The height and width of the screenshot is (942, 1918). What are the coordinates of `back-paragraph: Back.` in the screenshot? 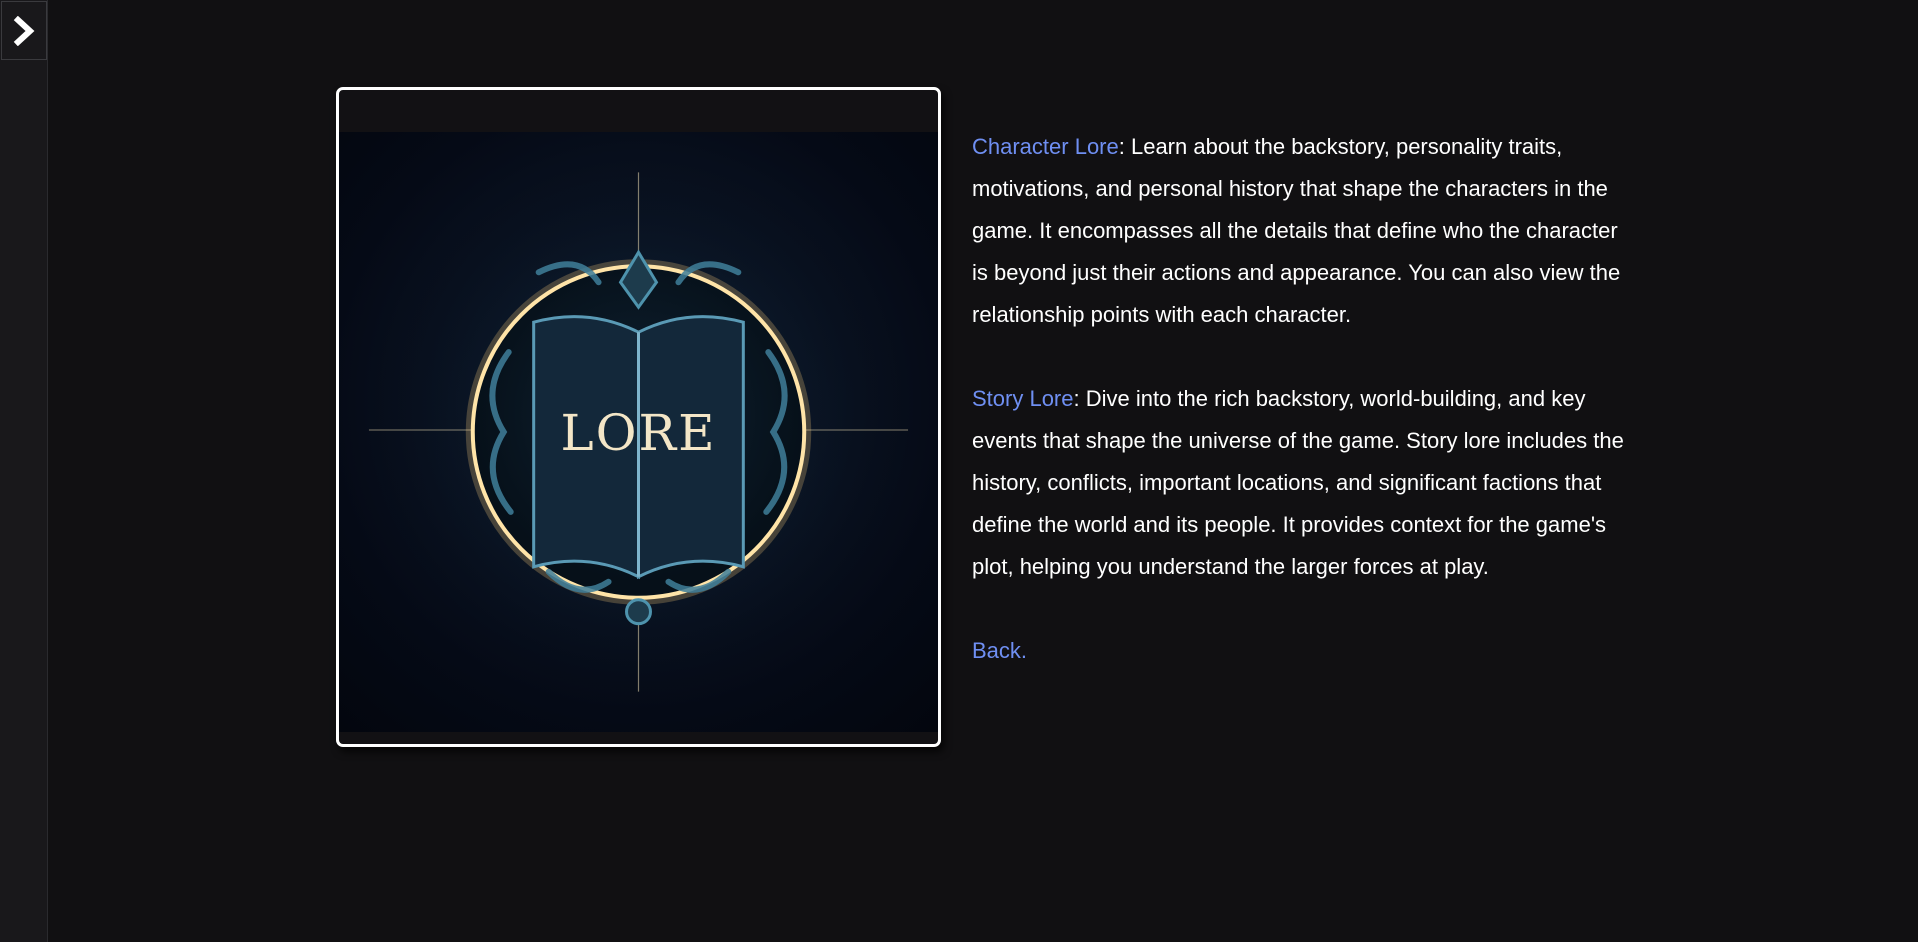 It's located at (1304, 651).